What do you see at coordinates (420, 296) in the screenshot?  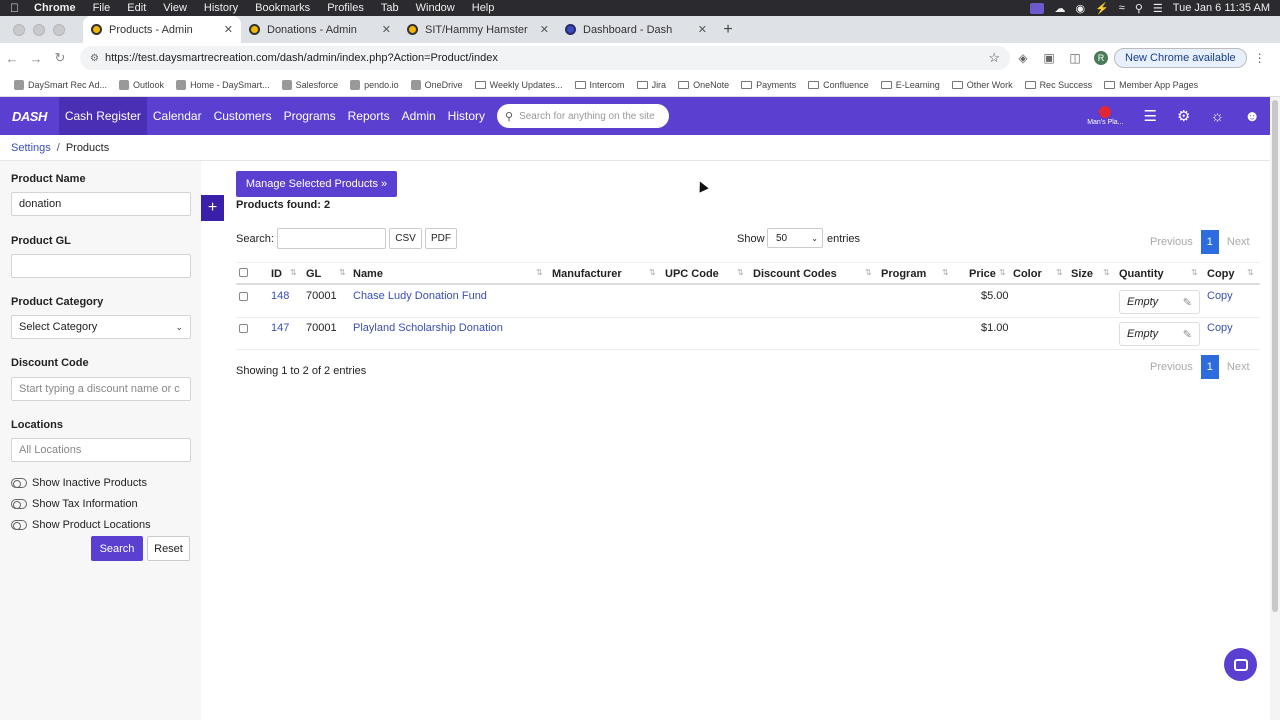 I see `row-name-link: Chase Ludy Donation Fund` at bounding box center [420, 296].